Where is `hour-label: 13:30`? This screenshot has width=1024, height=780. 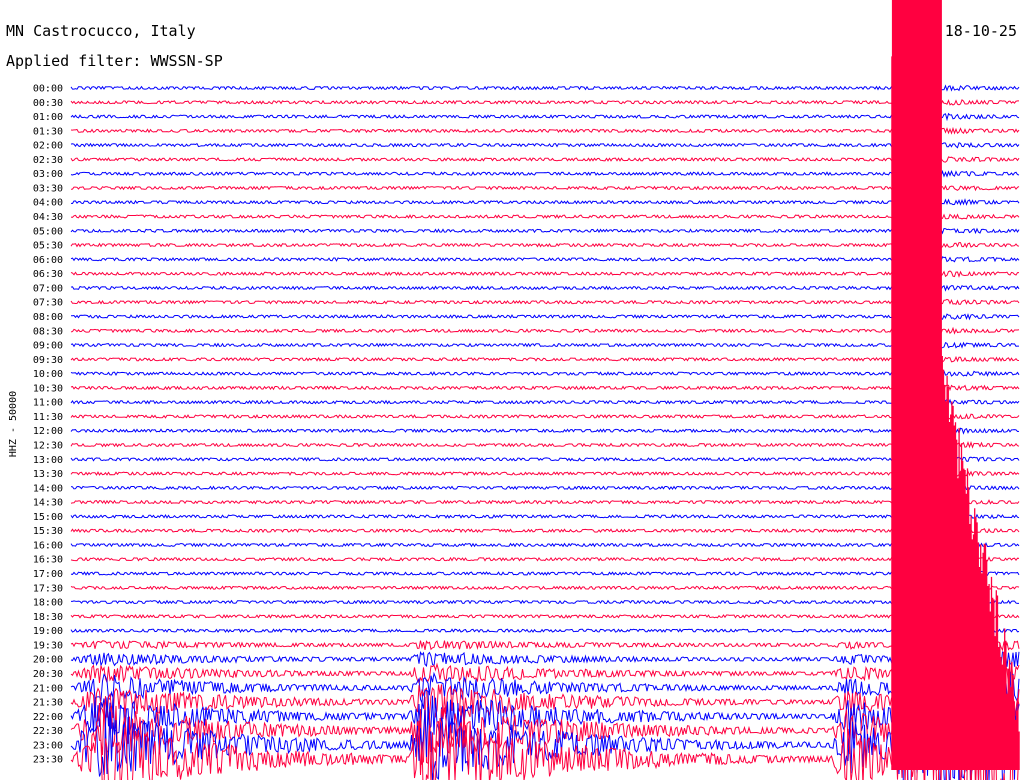 hour-label: 13:30 is located at coordinates (48, 474).